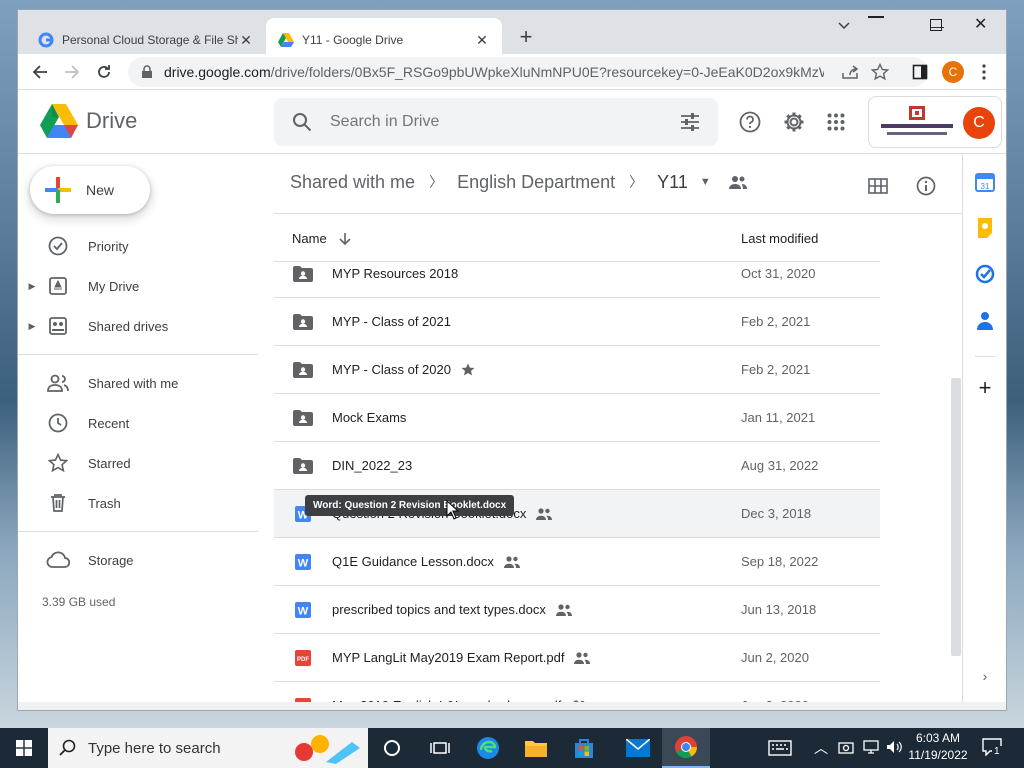 This screenshot has width=1024, height=768. Describe the element at coordinates (938, 746) in the screenshot. I see `taskbar-clock: 6:03 AM 11/19/2022` at that location.